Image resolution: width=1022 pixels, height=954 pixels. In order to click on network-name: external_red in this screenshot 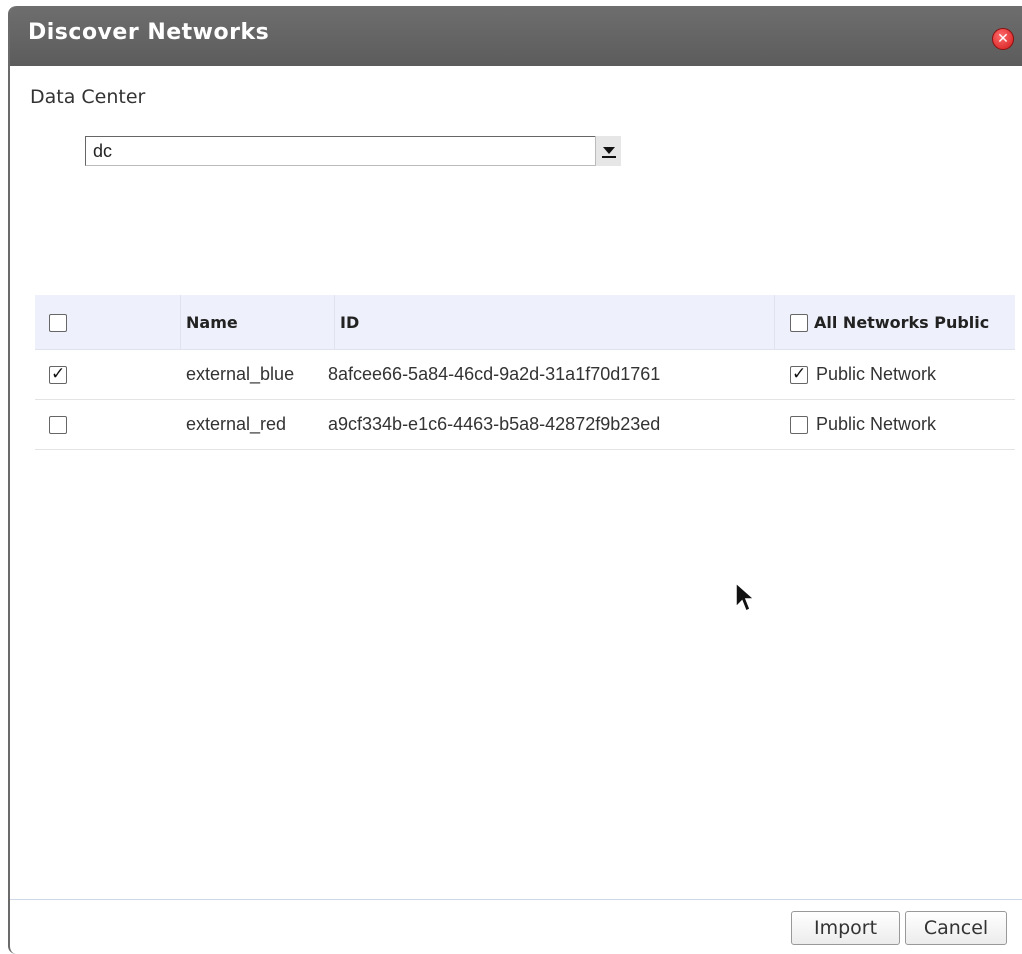, I will do `click(236, 424)`.